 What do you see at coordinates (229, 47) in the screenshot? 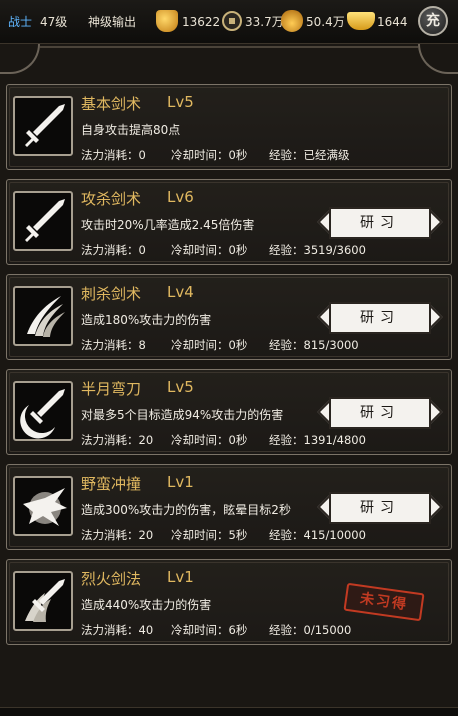
I see `frame-divider` at bounding box center [229, 47].